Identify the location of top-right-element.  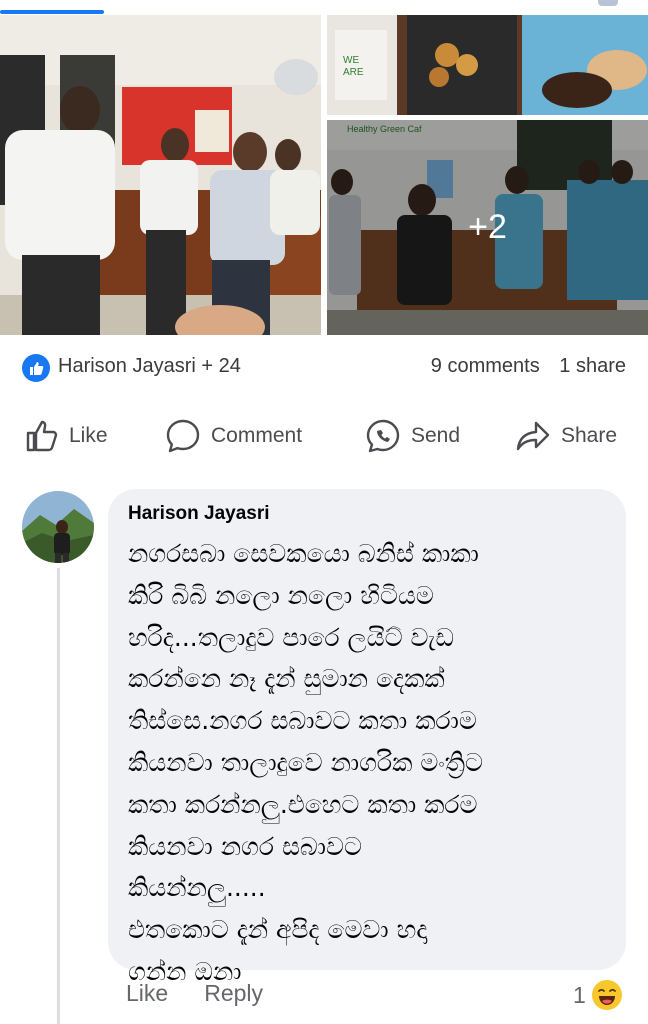
(608, 3).